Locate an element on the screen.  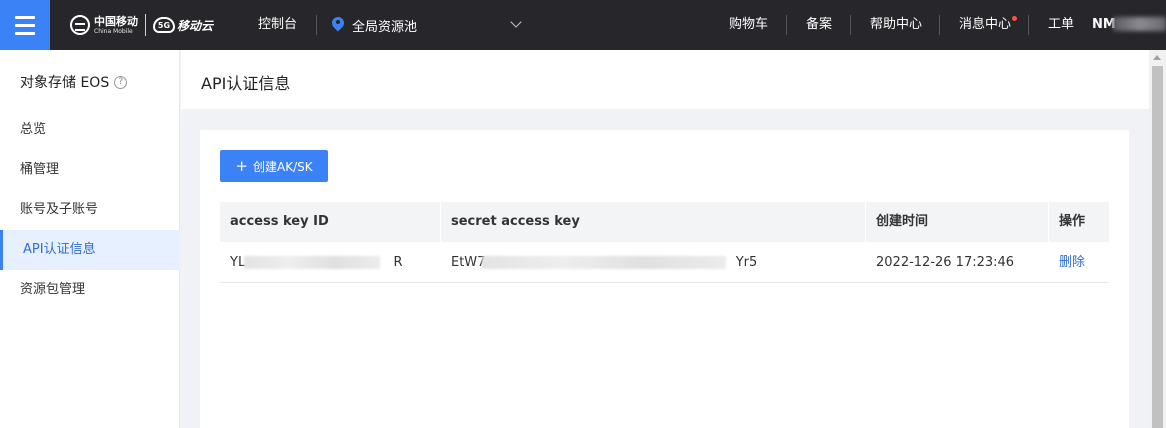
nav-message-label: 消息中心 is located at coordinates (985, 24).